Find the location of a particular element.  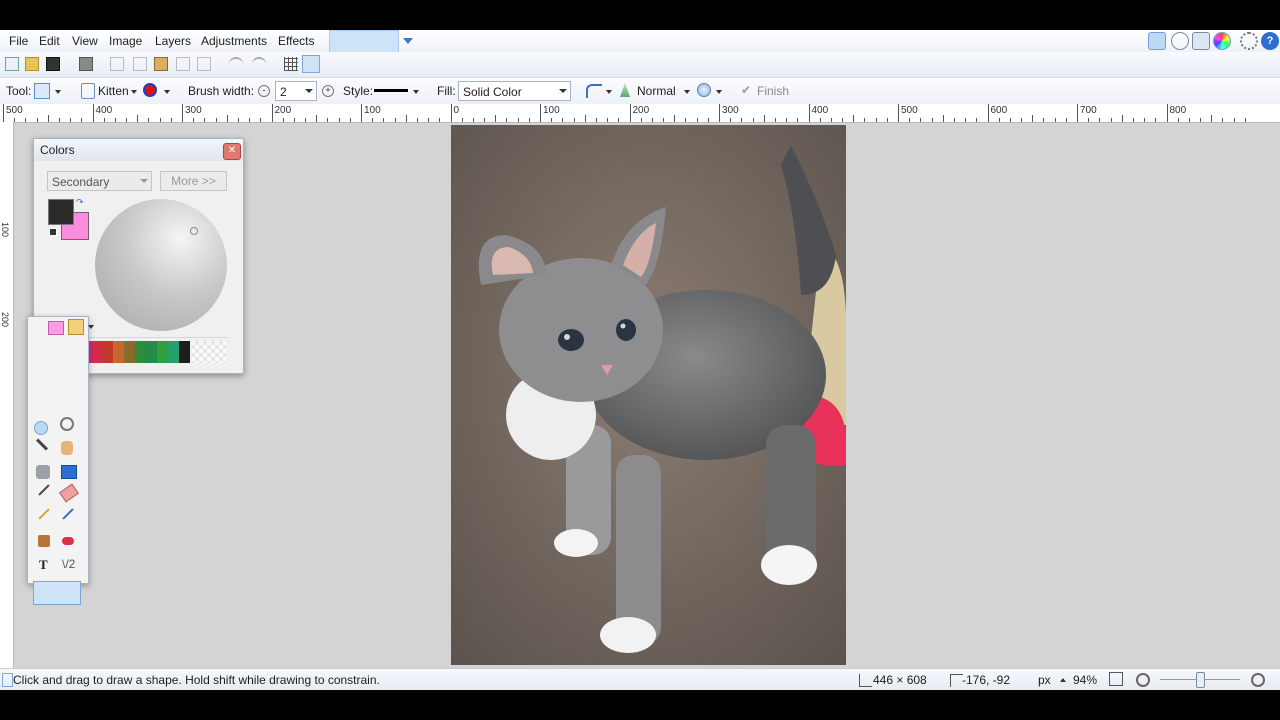

palette-menu-icon is located at coordinates (56, 328).